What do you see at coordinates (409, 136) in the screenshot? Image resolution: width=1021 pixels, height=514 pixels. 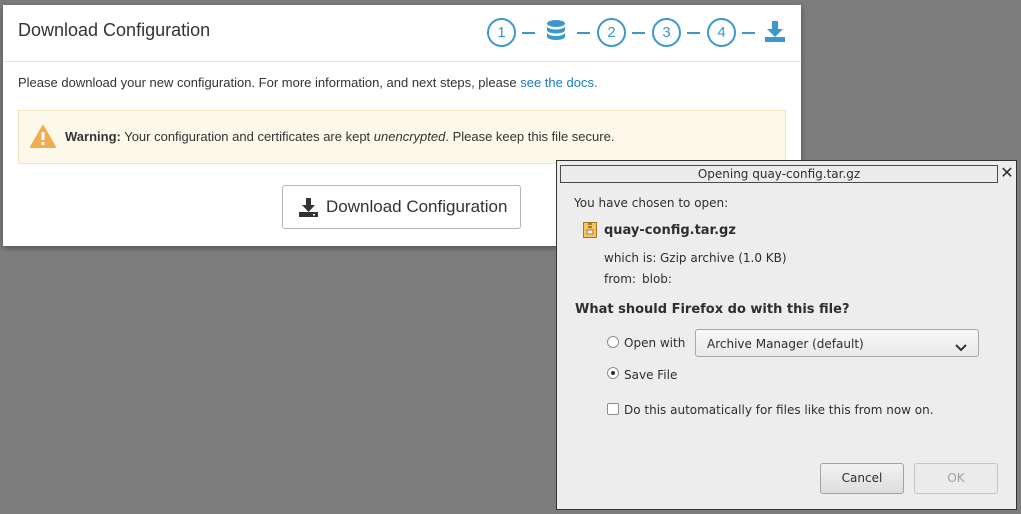 I see `warning-emphasis: unencrypted` at bounding box center [409, 136].